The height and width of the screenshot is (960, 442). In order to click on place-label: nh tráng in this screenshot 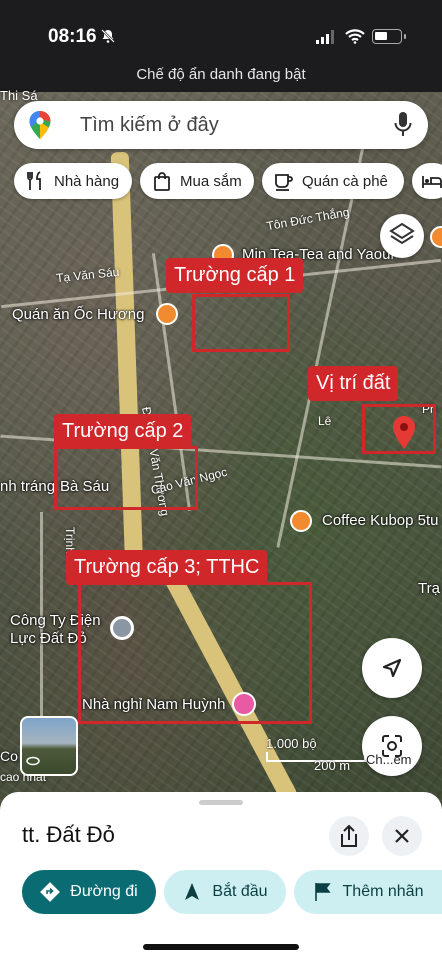, I will do `click(28, 486)`.